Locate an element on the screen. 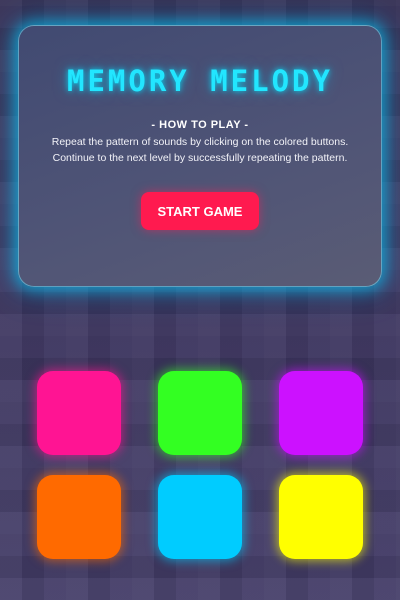  yellow-pad is located at coordinates (321, 517).